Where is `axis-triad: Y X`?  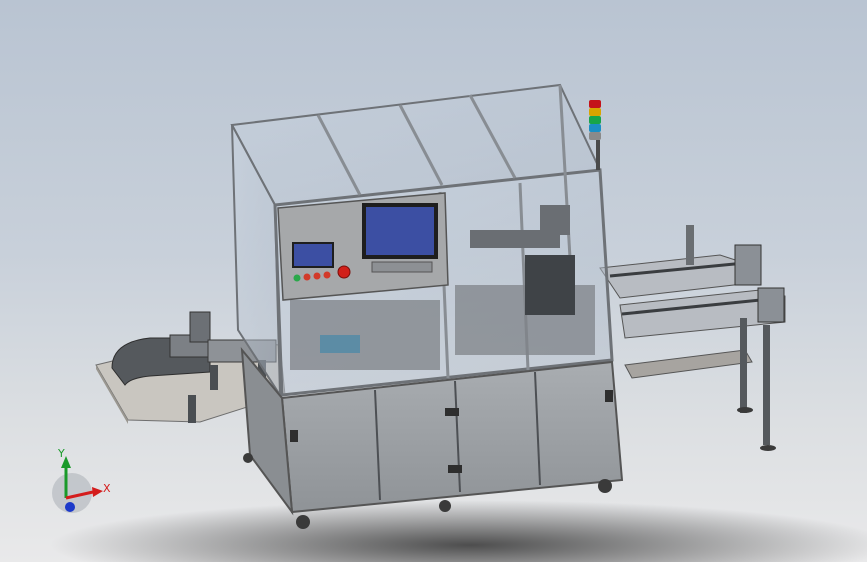
axis-triad: Y X is located at coordinates (81, 480).